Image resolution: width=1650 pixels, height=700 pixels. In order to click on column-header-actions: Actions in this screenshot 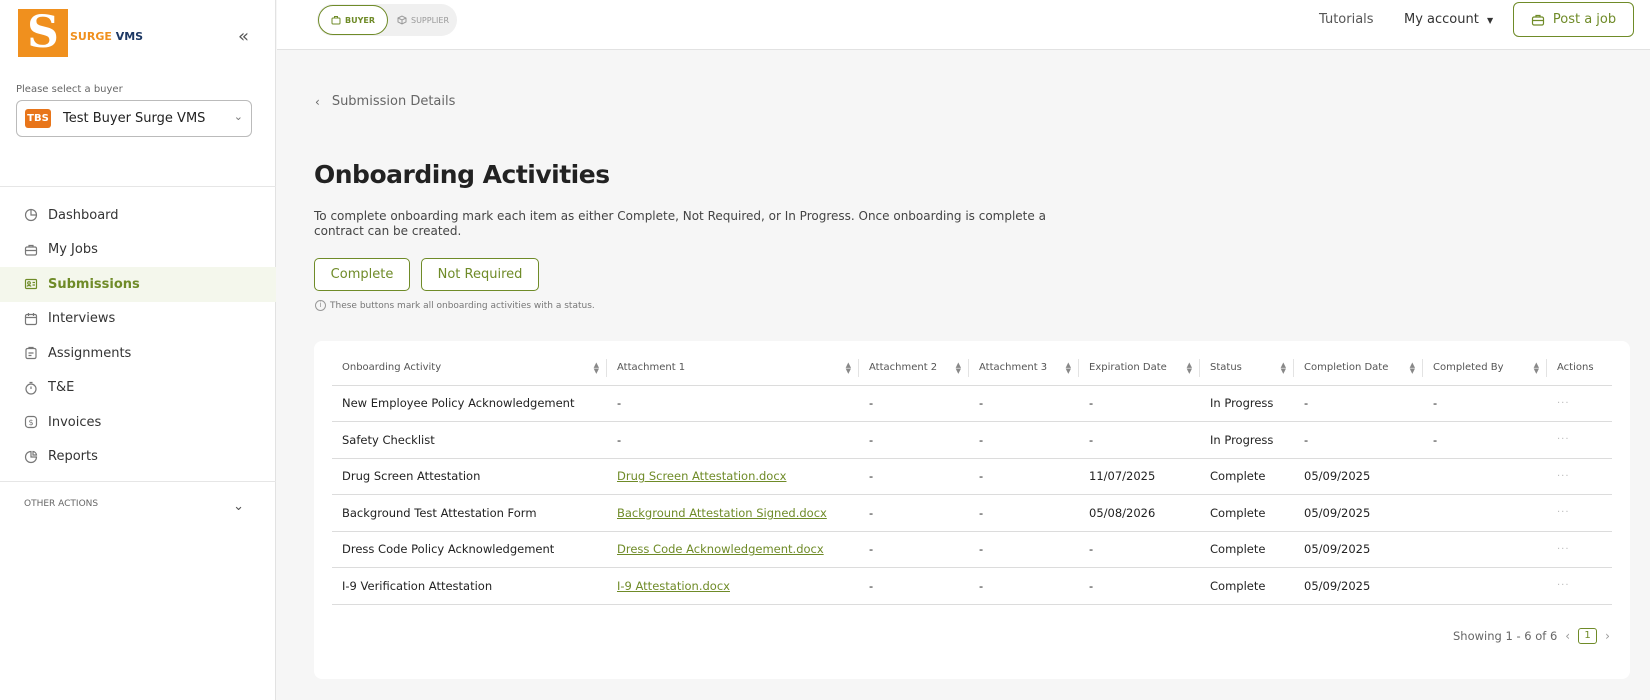, I will do `click(1579, 368)`.